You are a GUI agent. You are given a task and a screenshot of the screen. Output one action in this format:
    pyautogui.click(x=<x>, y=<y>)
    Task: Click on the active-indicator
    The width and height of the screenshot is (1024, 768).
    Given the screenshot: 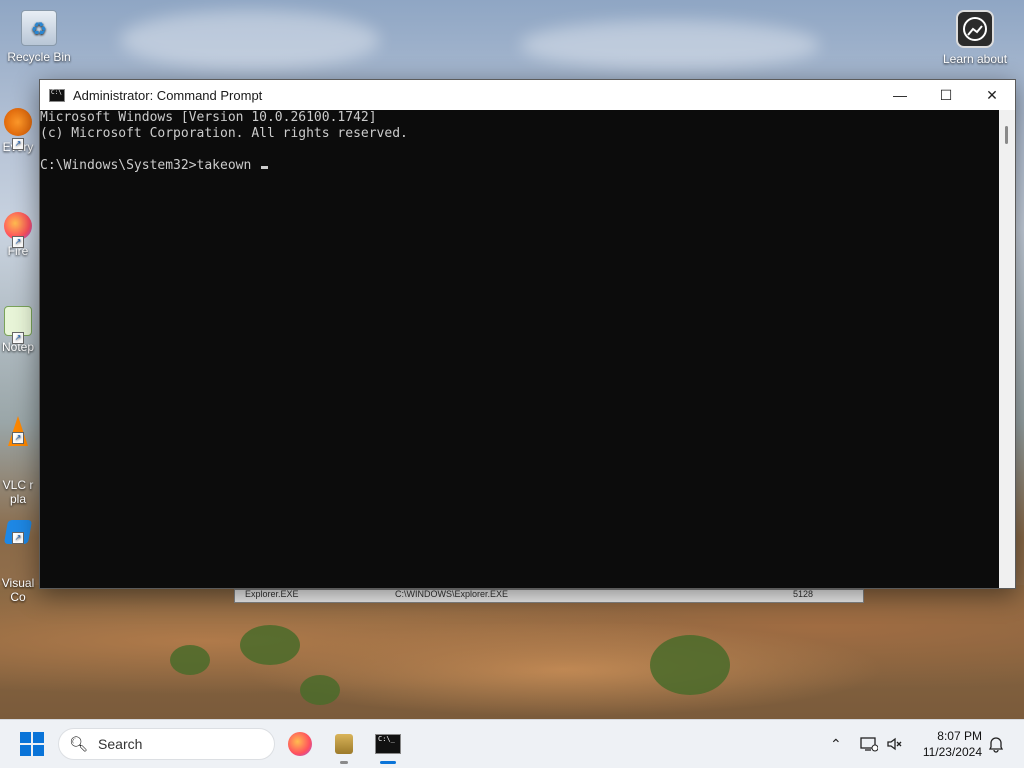 What is the action you would take?
    pyautogui.click(x=388, y=762)
    